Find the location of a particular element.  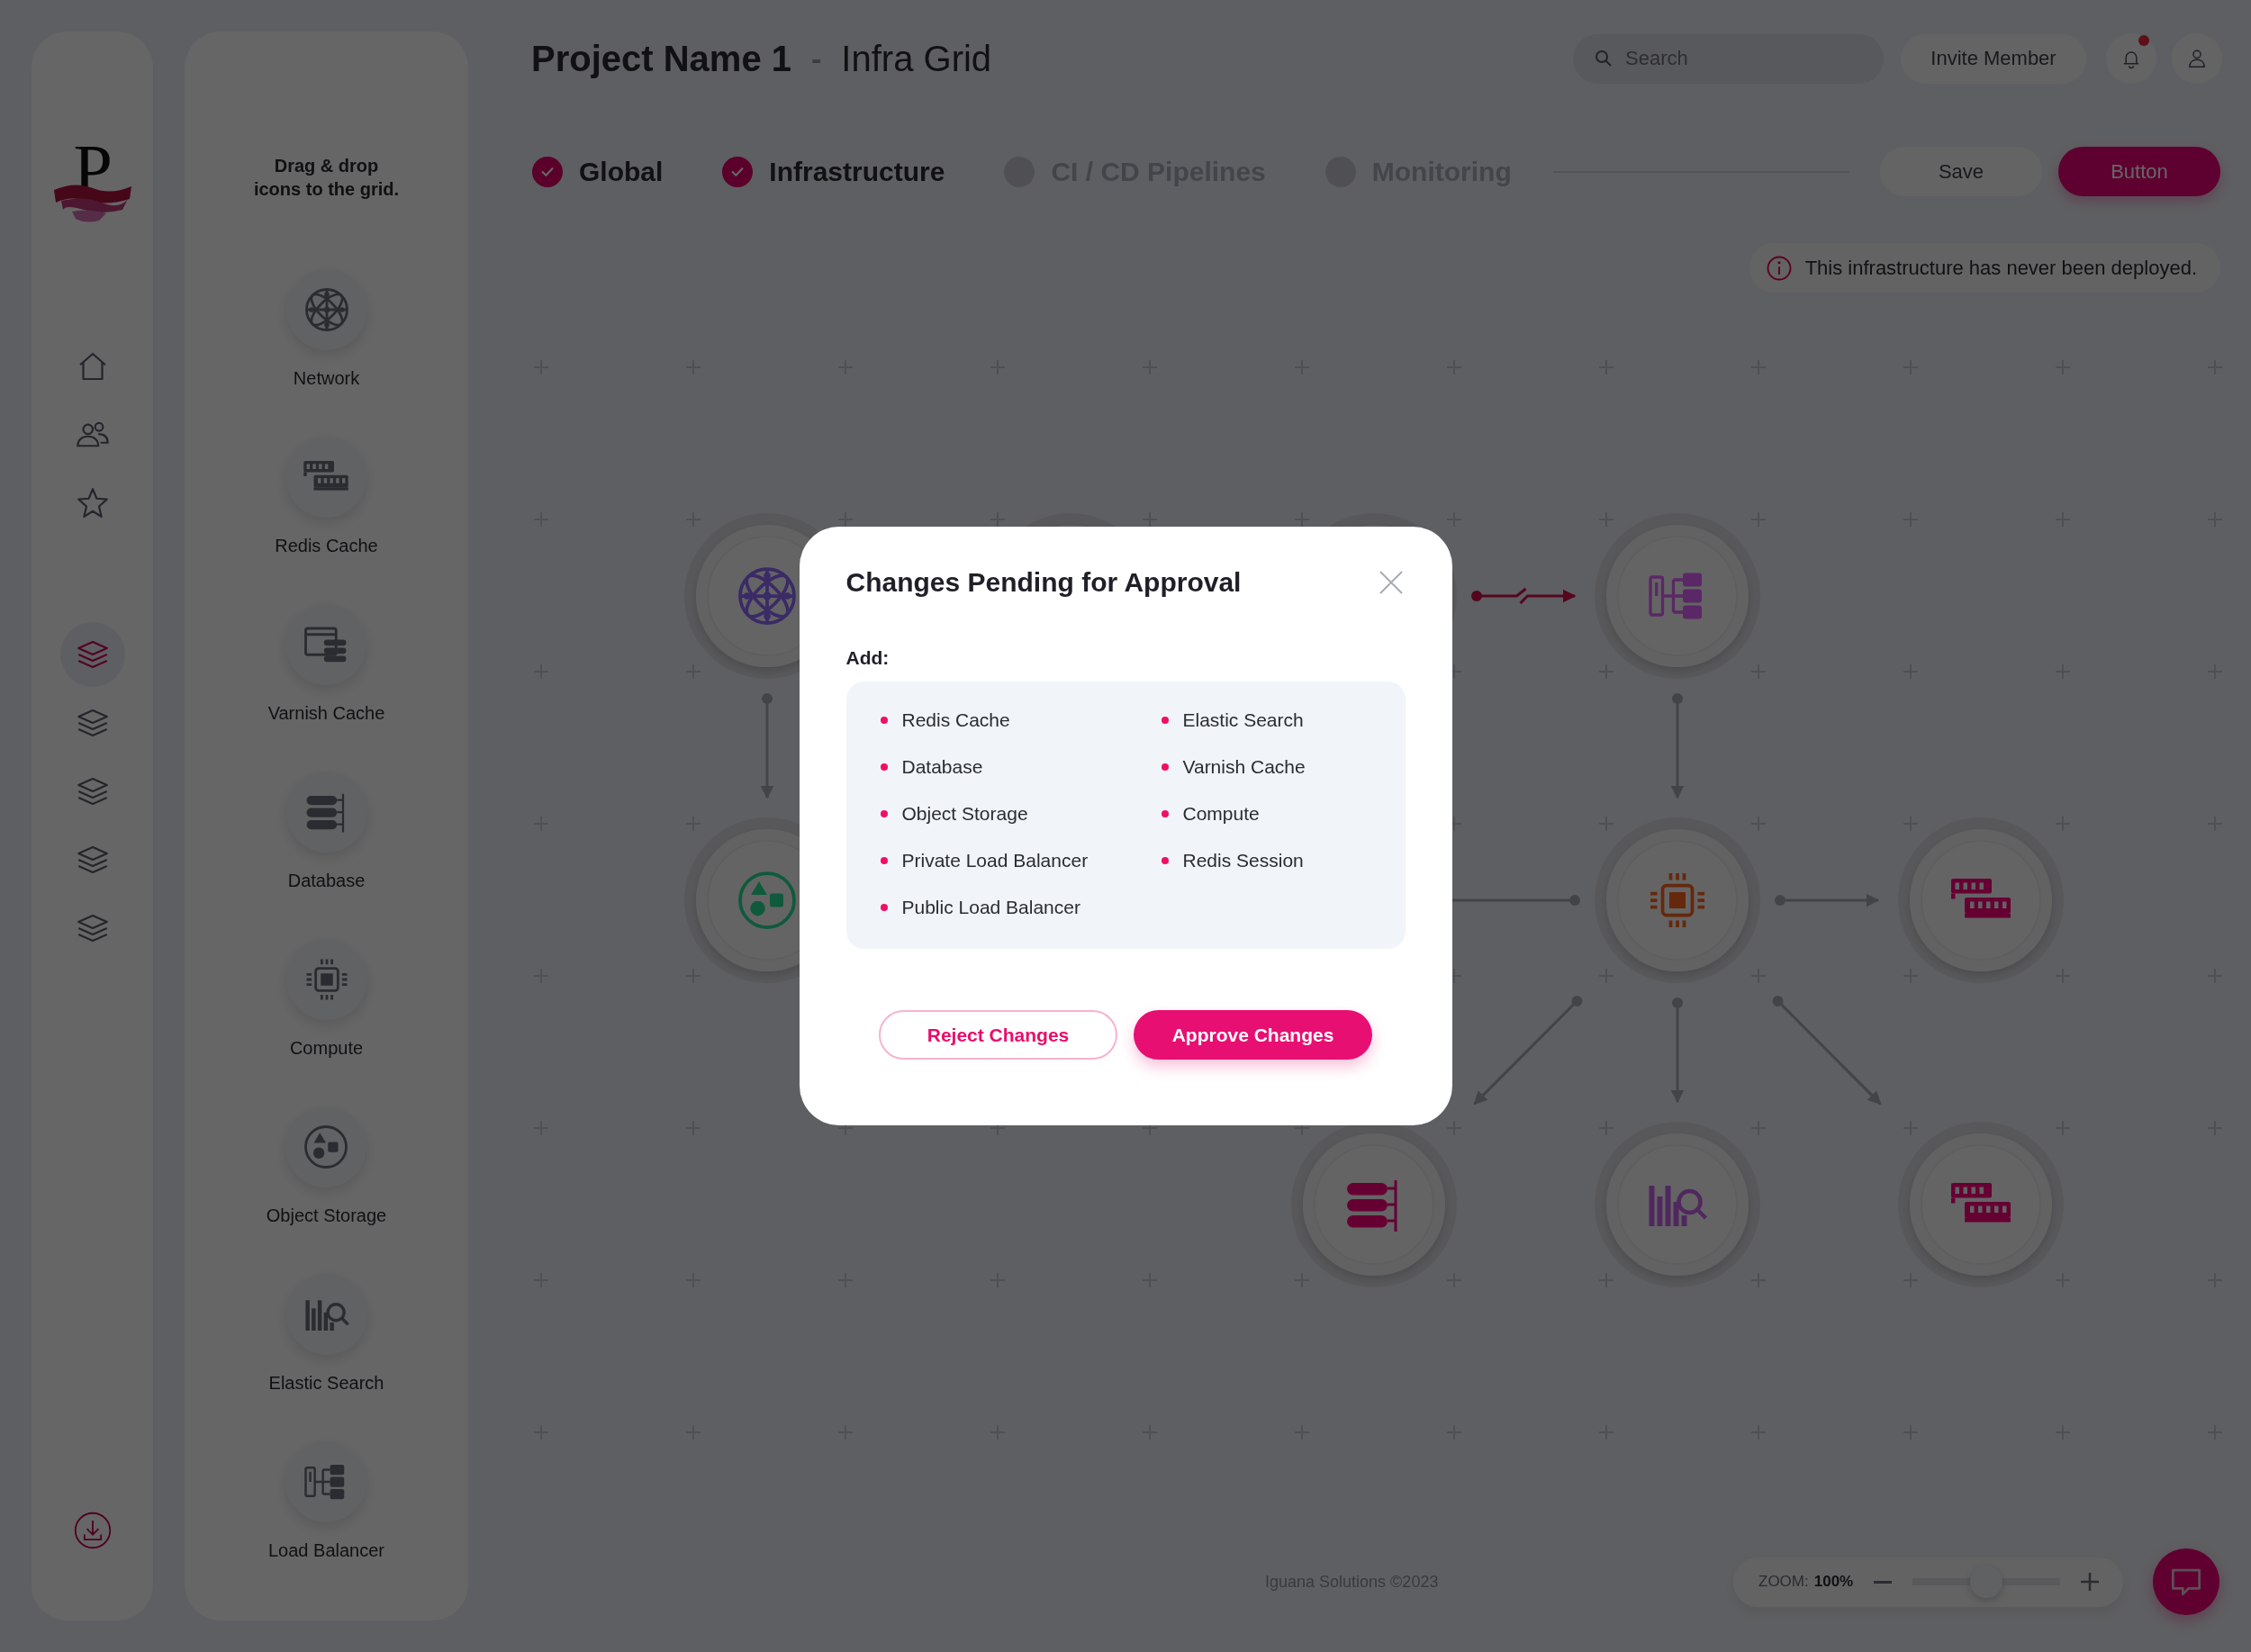

step-tab: Global is located at coordinates (621, 171).